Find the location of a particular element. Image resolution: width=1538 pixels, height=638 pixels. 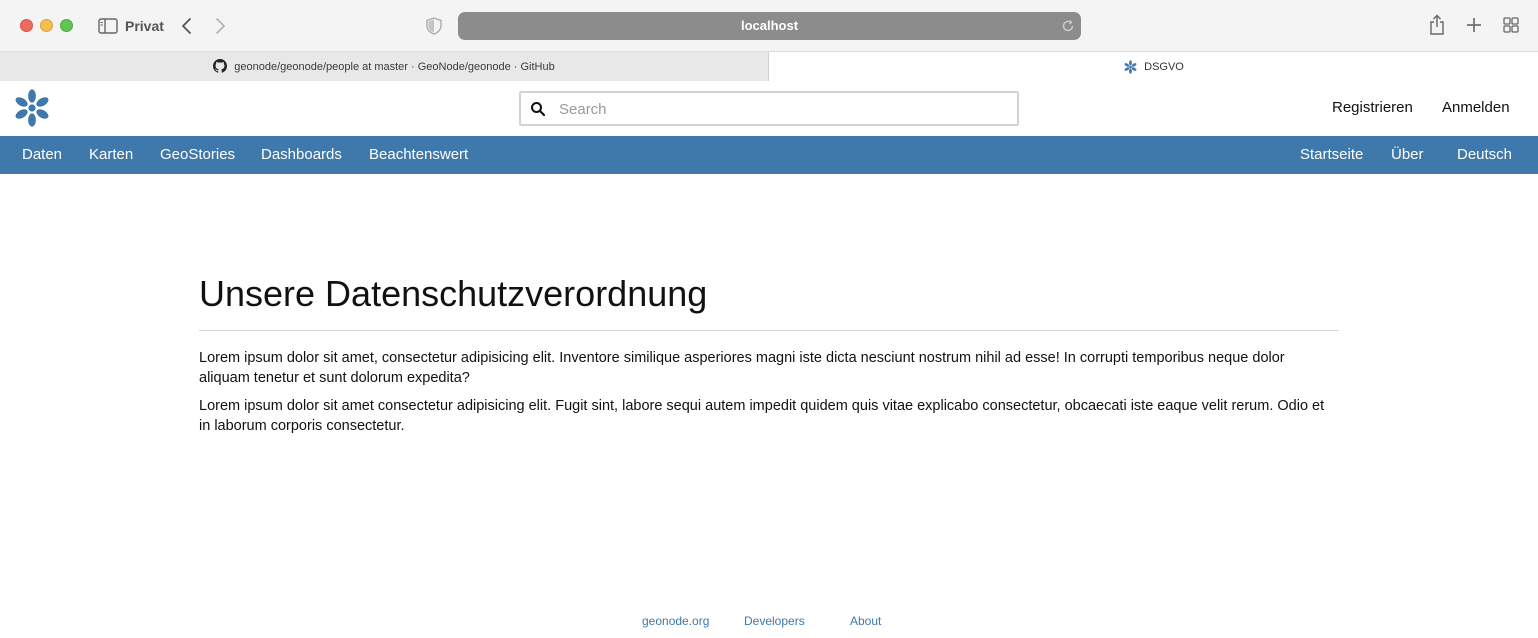

browser-titlebar: Privat localhost is located at coordinates (769, 26).